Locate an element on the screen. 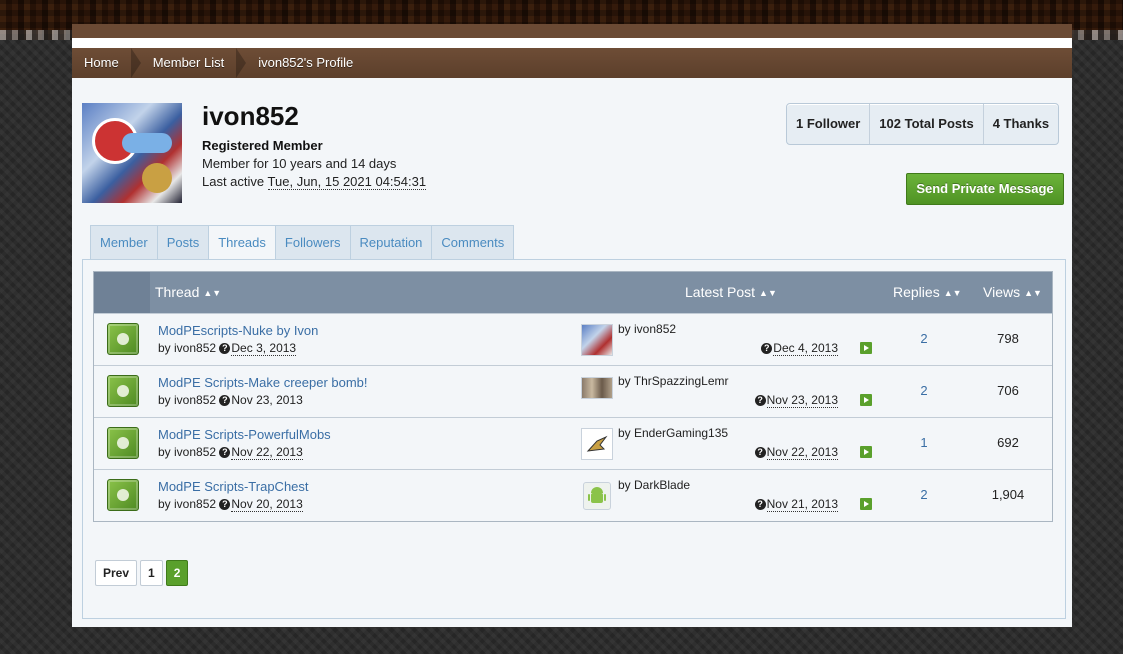 The image size is (1123, 654). last-poster: by DarkBlade is located at coordinates (654, 485).